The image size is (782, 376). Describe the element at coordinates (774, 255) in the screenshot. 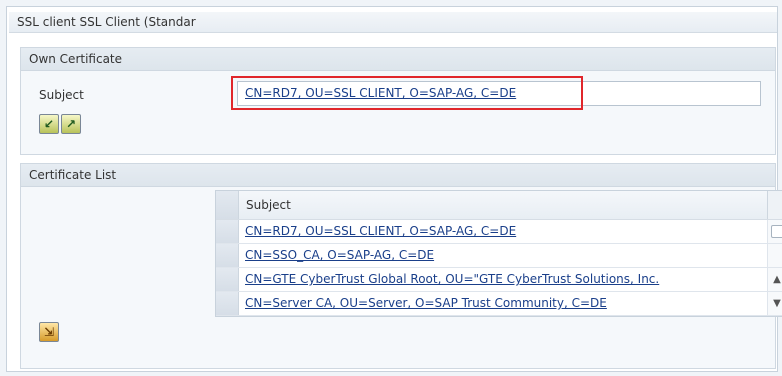

I see `scrollbar-track` at that location.